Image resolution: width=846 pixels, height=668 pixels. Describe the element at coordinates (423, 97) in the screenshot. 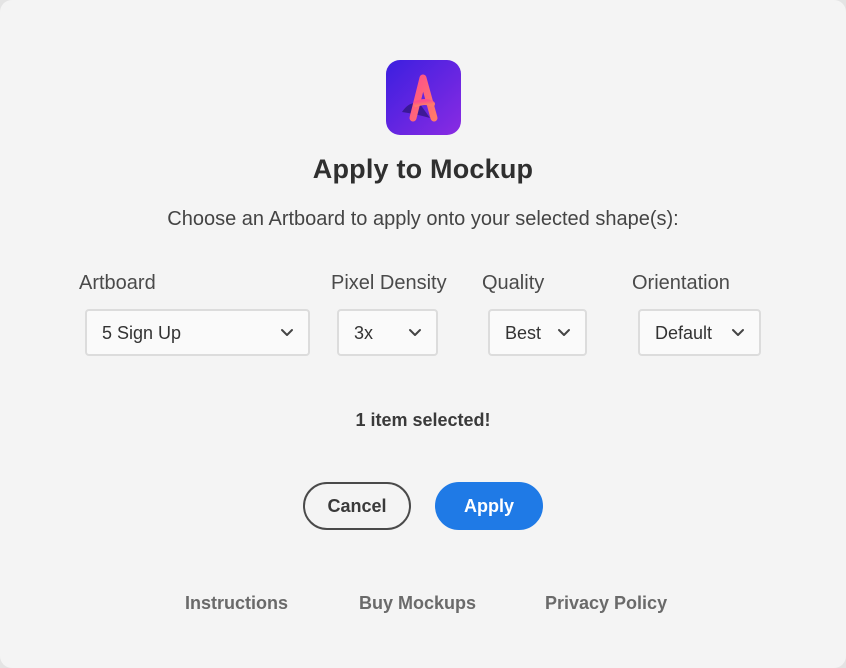

I see `mockup-app-logo-icon` at that location.